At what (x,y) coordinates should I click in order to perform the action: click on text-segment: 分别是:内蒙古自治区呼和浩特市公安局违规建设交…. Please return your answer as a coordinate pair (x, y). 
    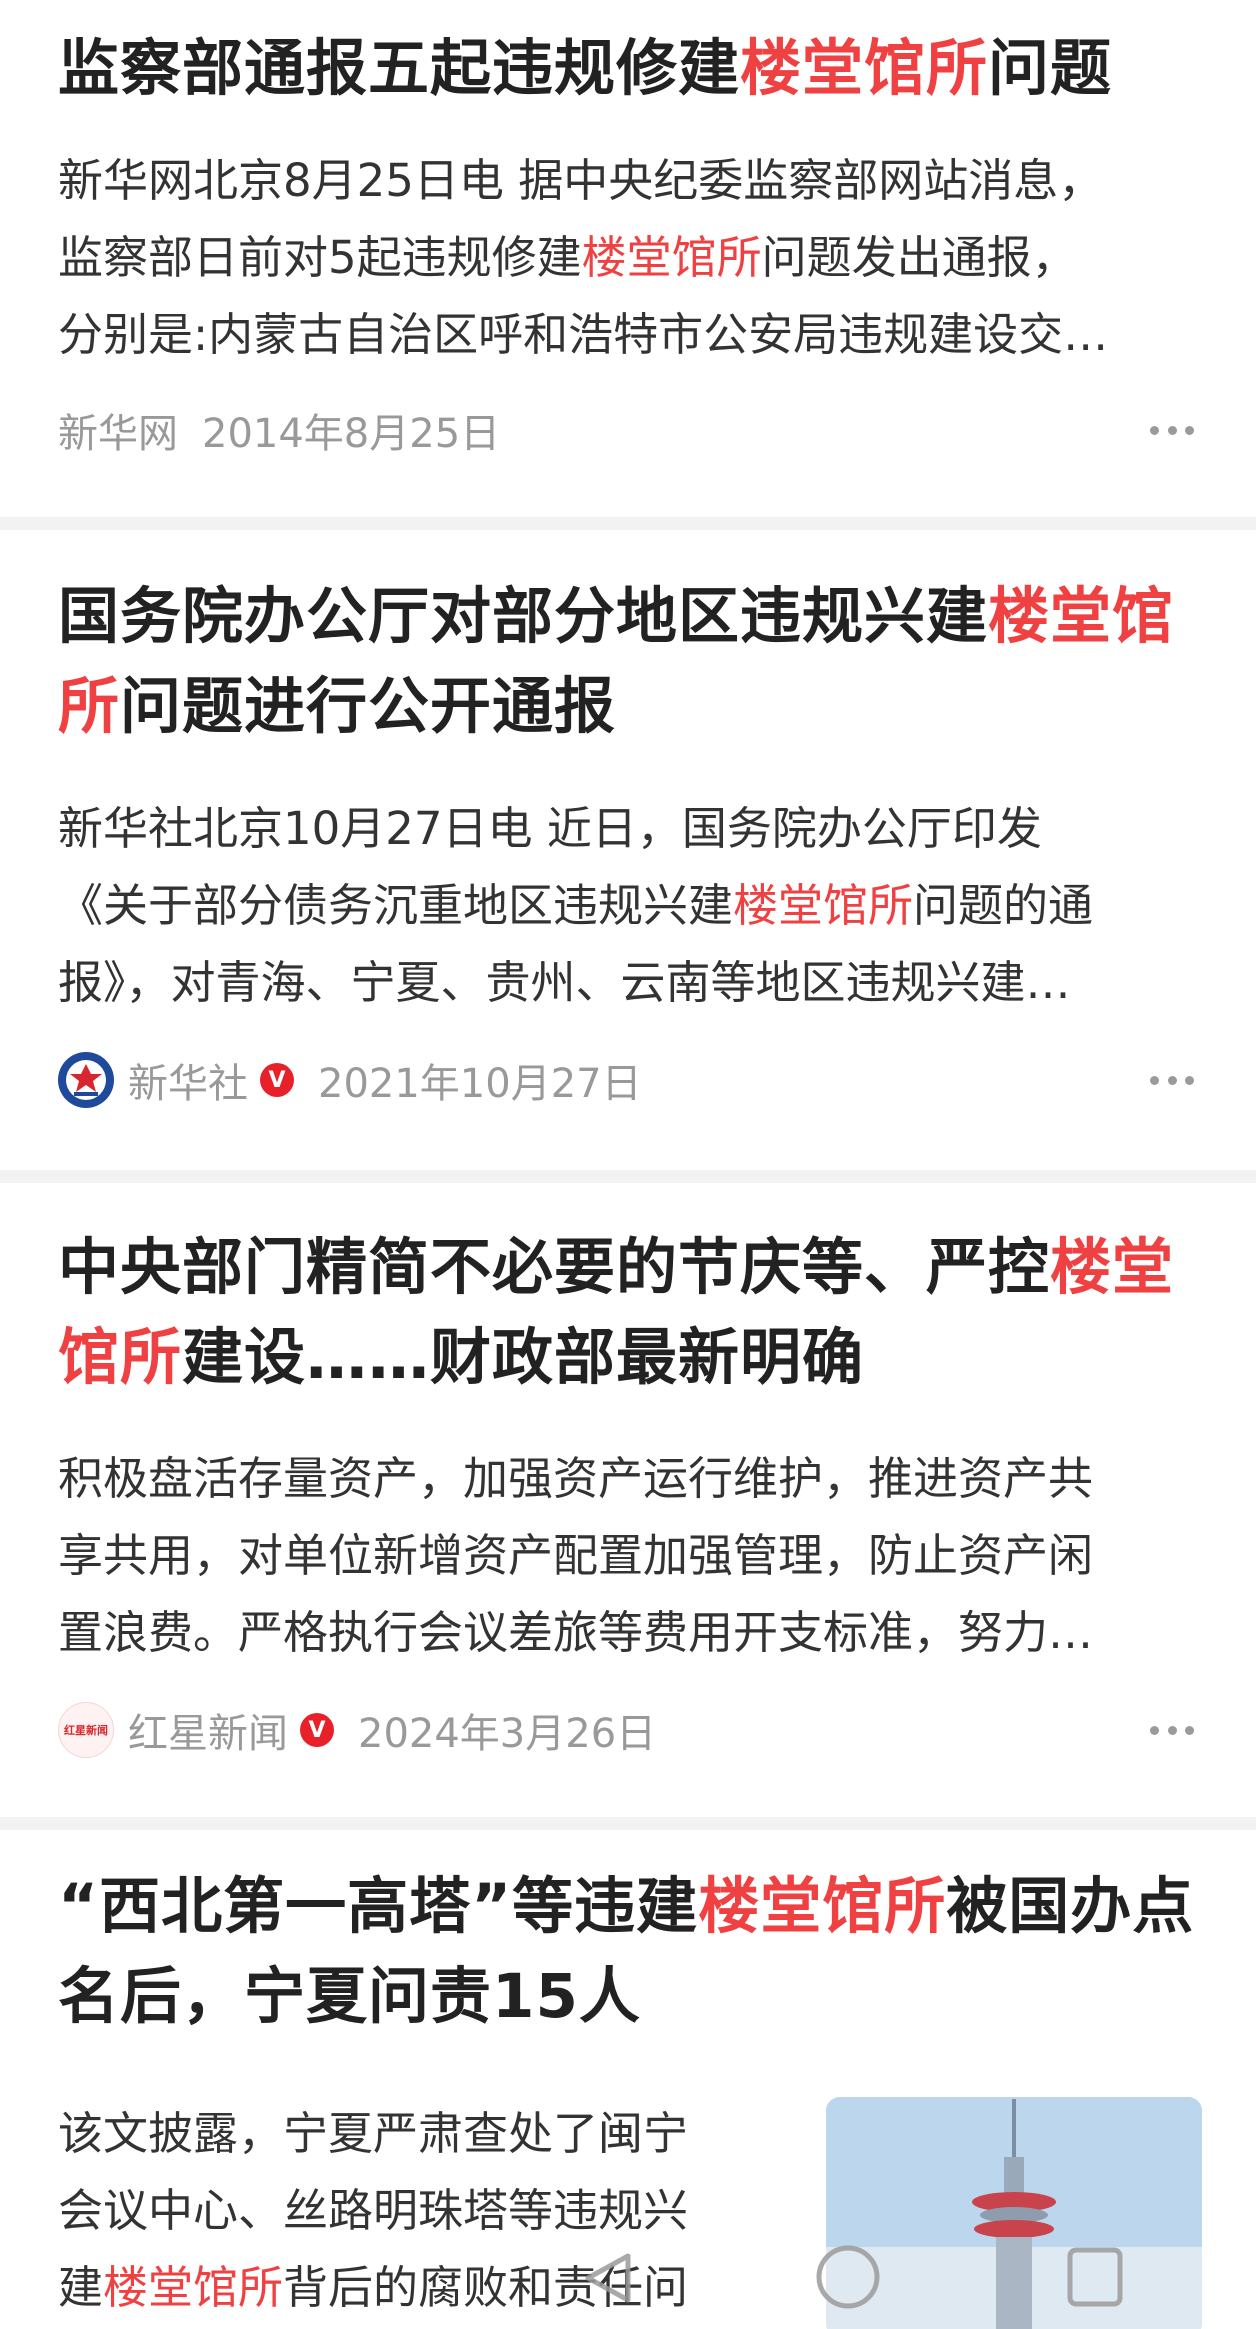
    Looking at the image, I should click on (583, 334).